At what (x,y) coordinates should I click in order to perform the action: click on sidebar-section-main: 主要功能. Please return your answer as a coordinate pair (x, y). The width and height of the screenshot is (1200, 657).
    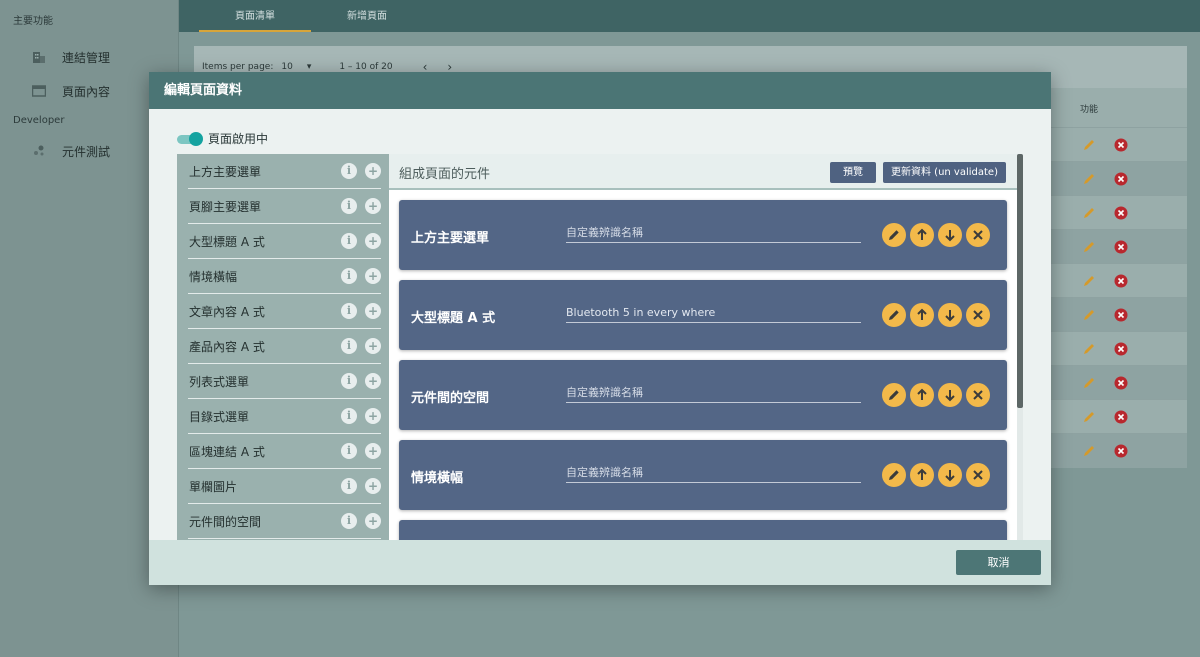
    Looking at the image, I should click on (33, 21).